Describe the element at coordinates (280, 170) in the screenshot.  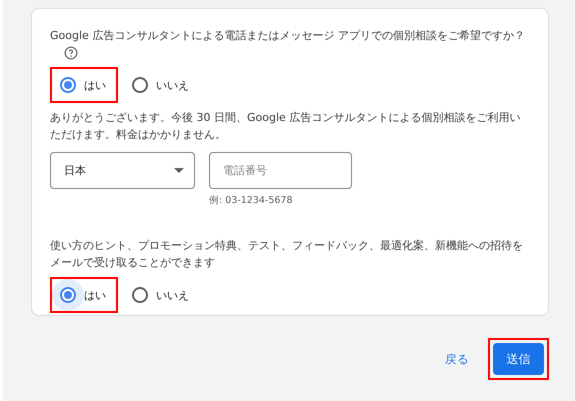
I see `phone-field: 電話番号` at that location.